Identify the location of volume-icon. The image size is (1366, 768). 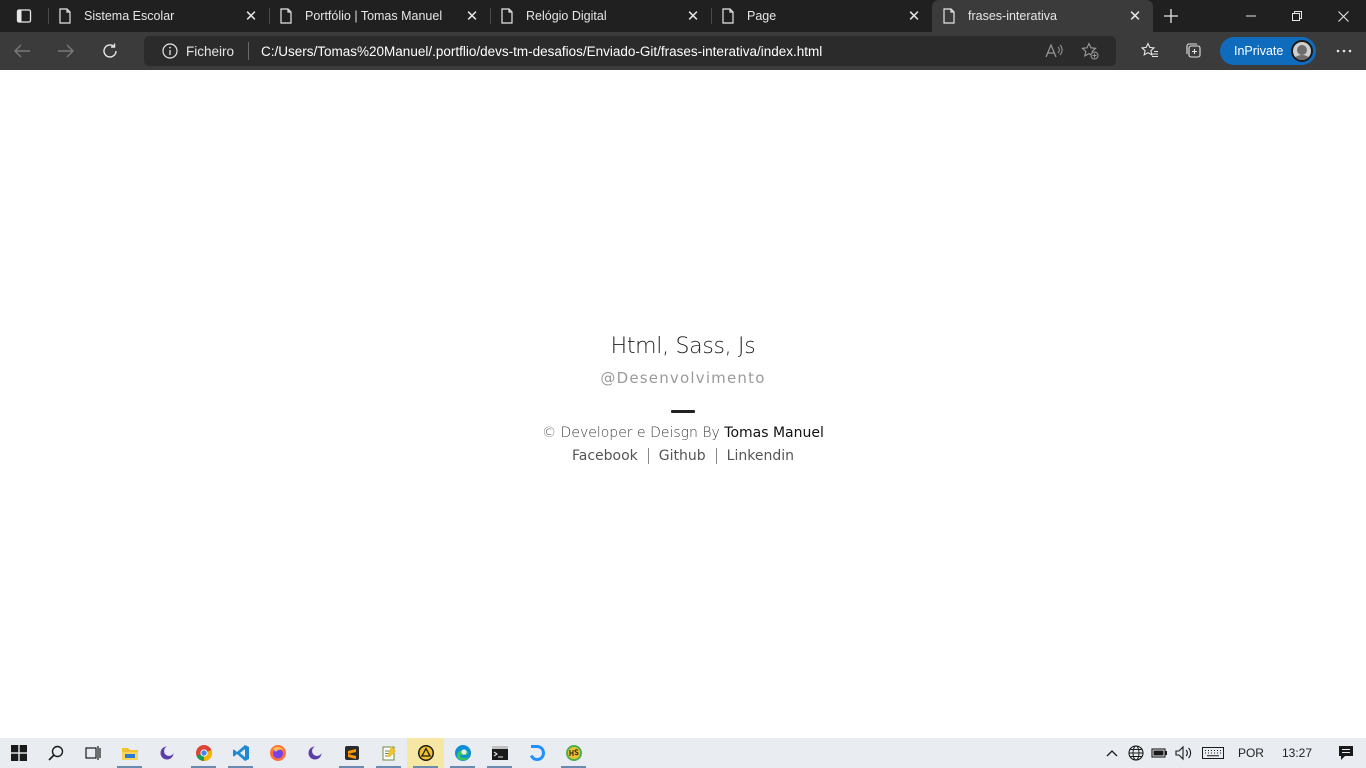
(1184, 753).